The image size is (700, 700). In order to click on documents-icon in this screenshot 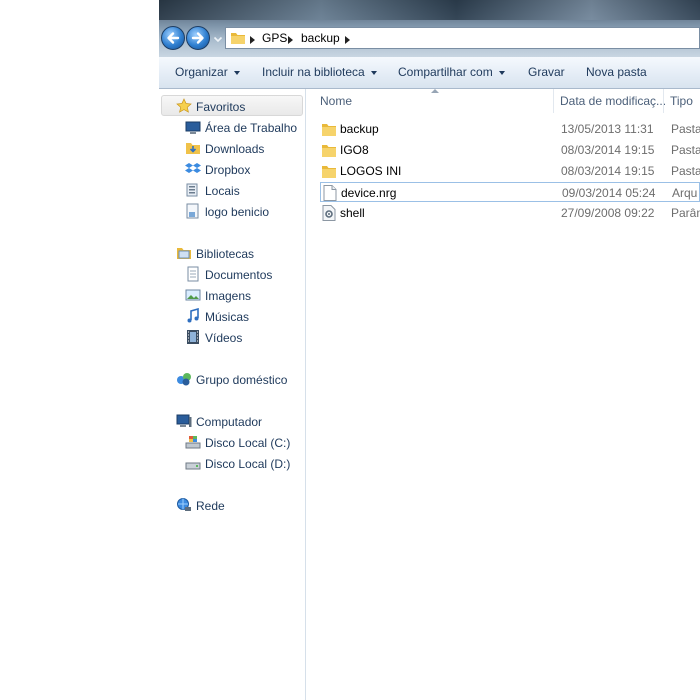, I will do `click(193, 274)`.